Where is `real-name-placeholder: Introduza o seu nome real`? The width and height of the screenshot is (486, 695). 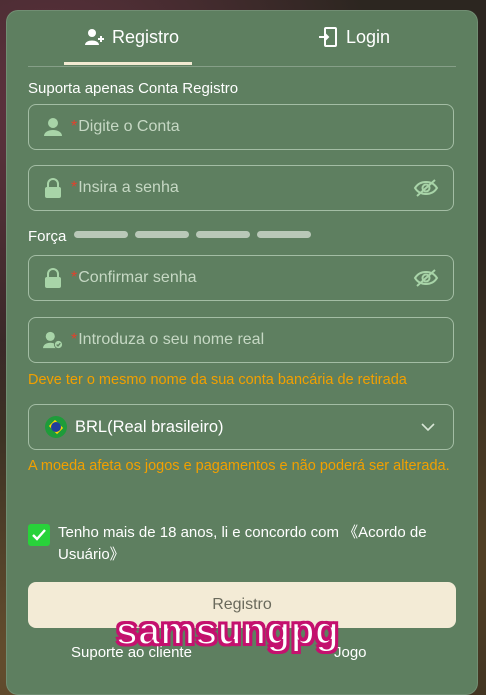
real-name-placeholder: Introduza o seu nome real is located at coordinates (171, 339).